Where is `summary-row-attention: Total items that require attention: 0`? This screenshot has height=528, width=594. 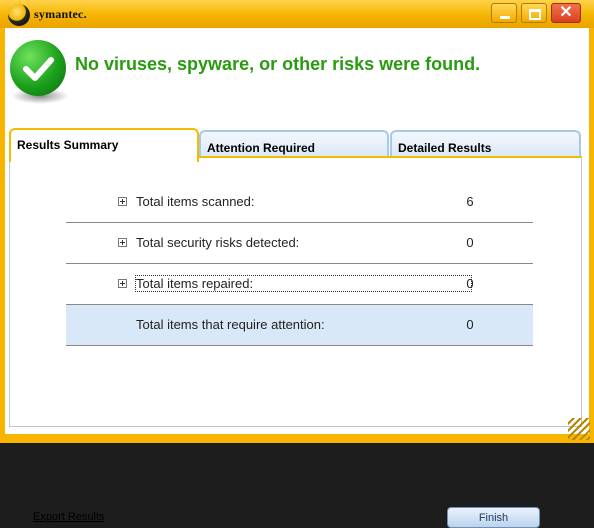 summary-row-attention: Total items that require attention: 0 is located at coordinates (299, 325).